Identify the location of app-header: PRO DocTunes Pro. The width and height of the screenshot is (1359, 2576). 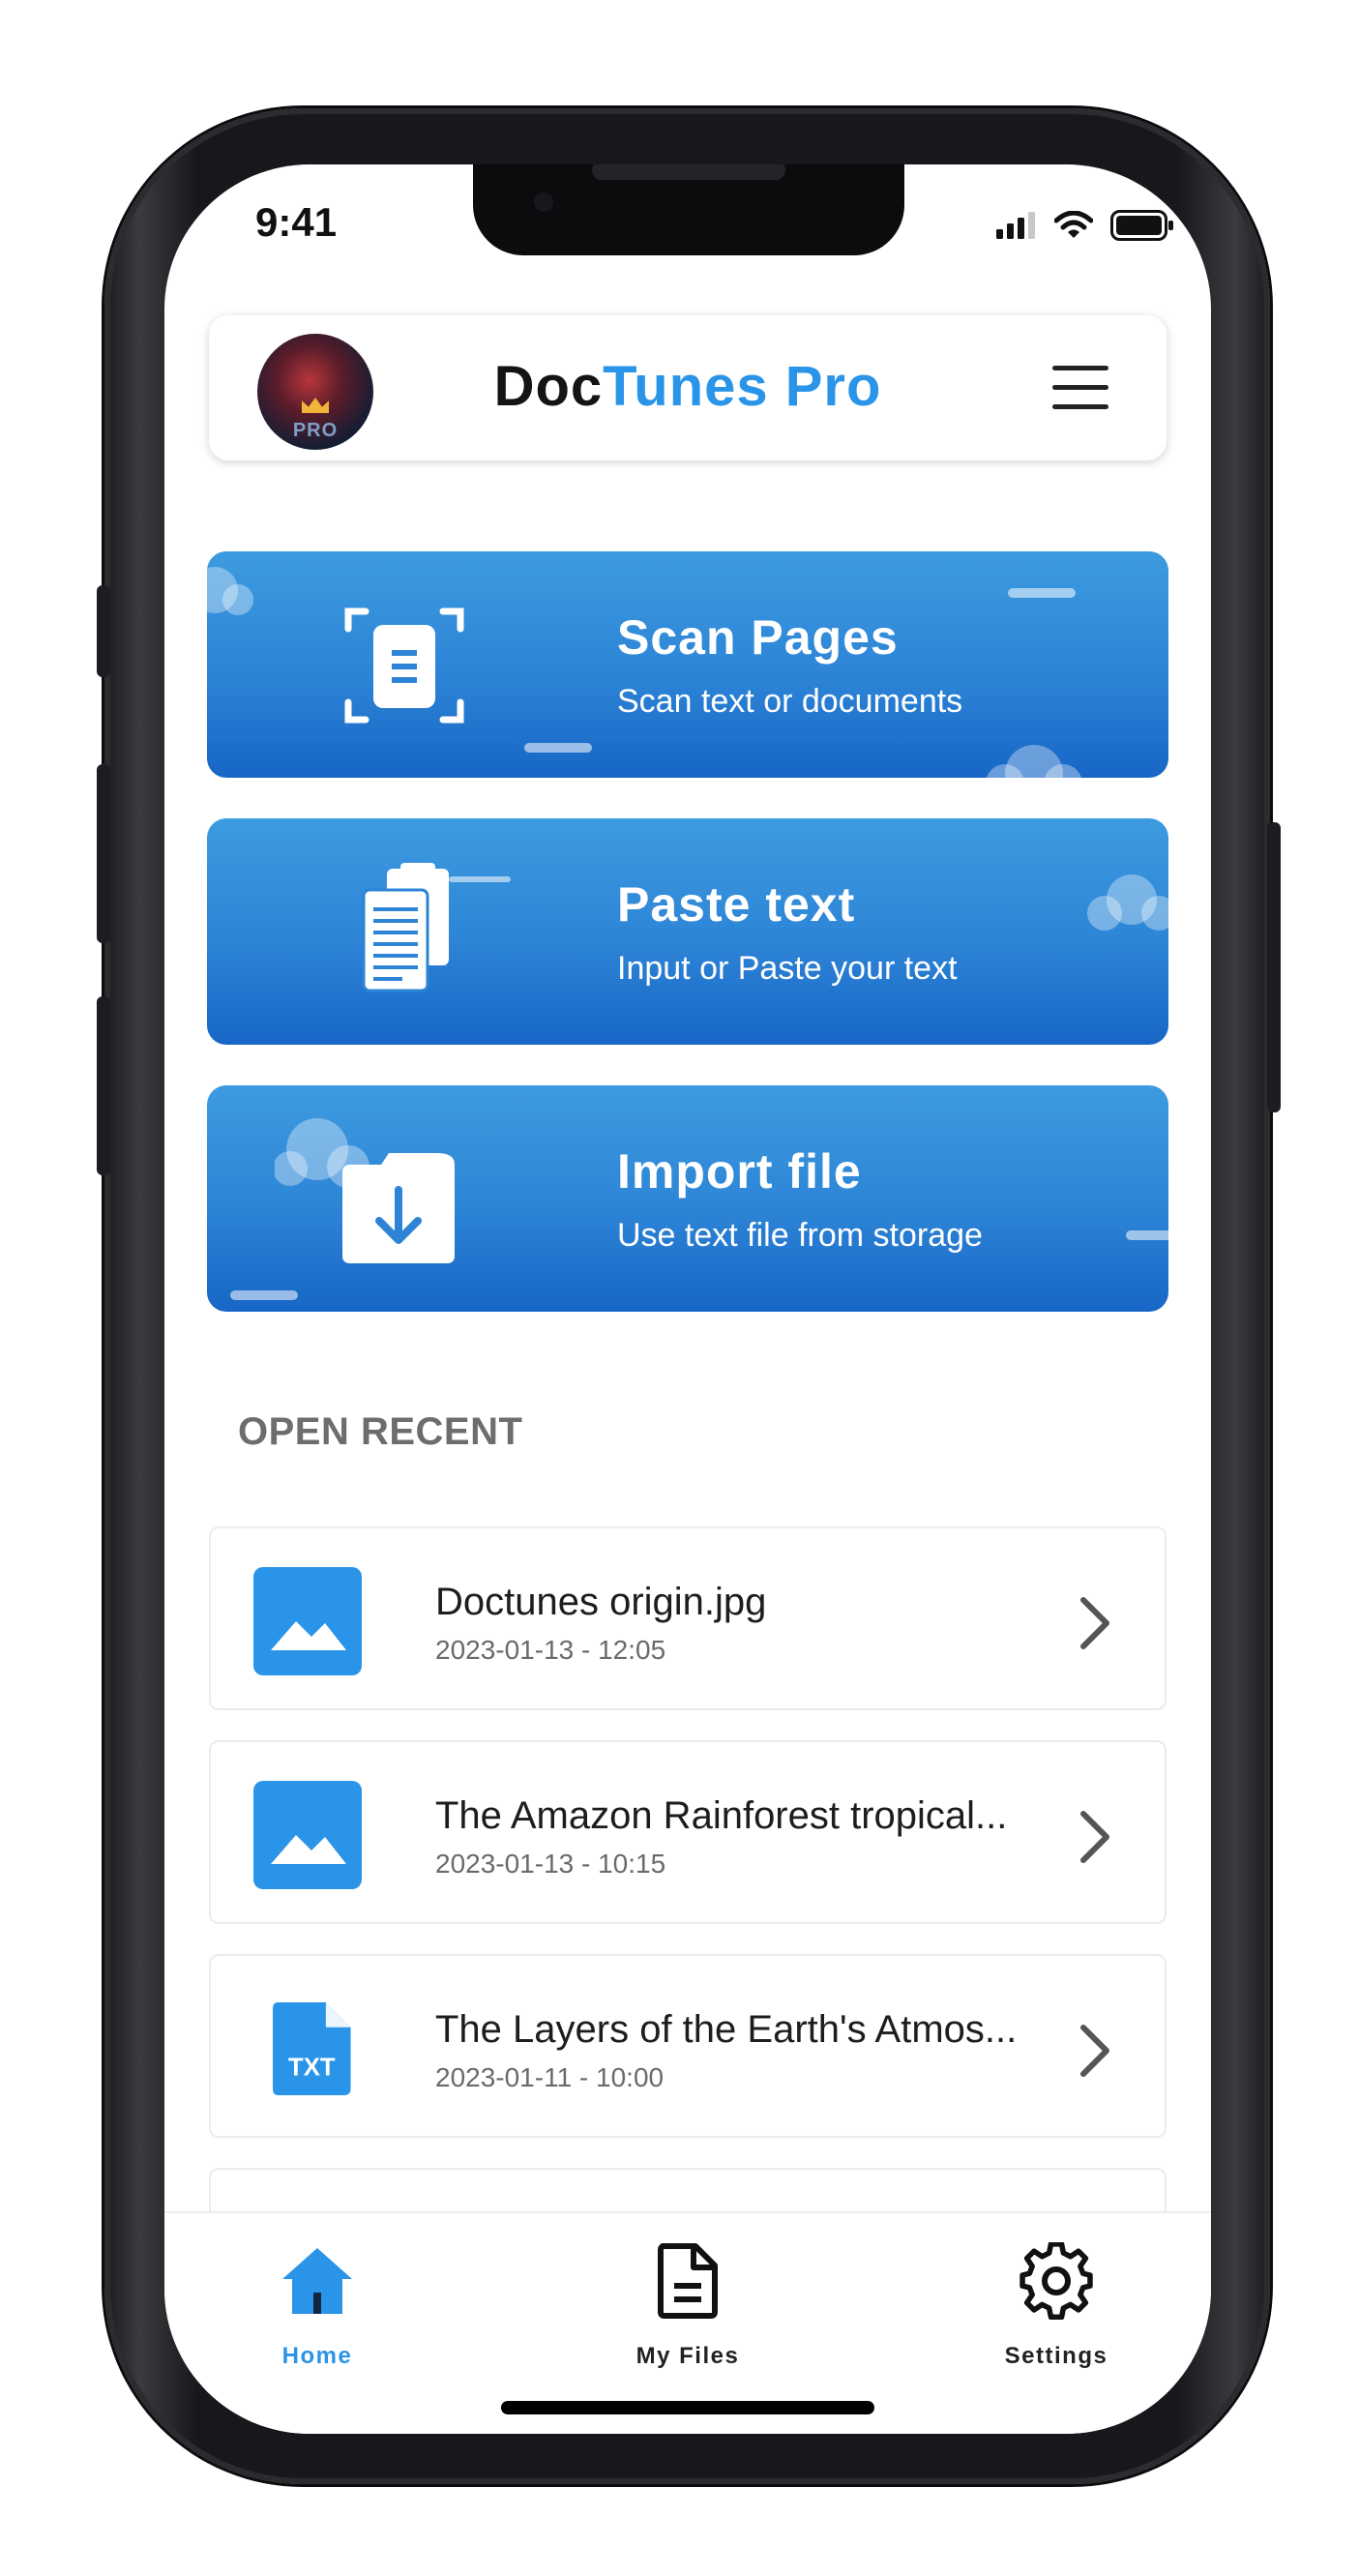
(688, 388).